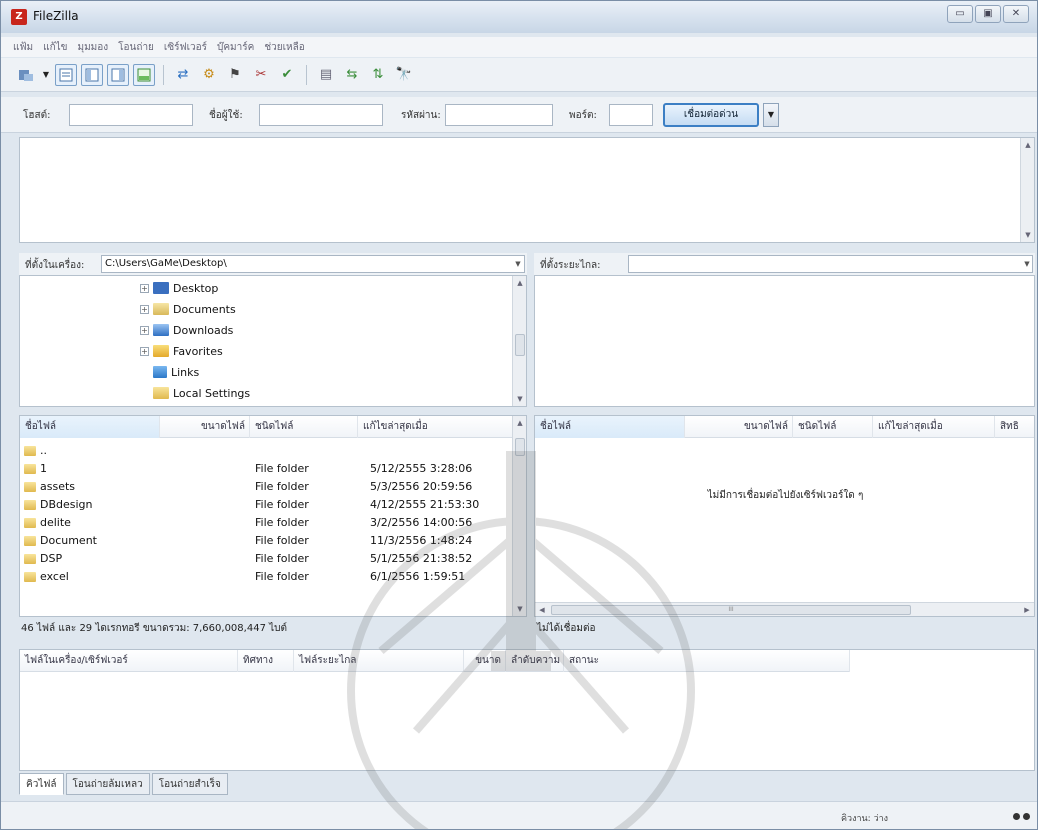  I want to click on column-permissions: สิทธิ, so click(1014, 427).